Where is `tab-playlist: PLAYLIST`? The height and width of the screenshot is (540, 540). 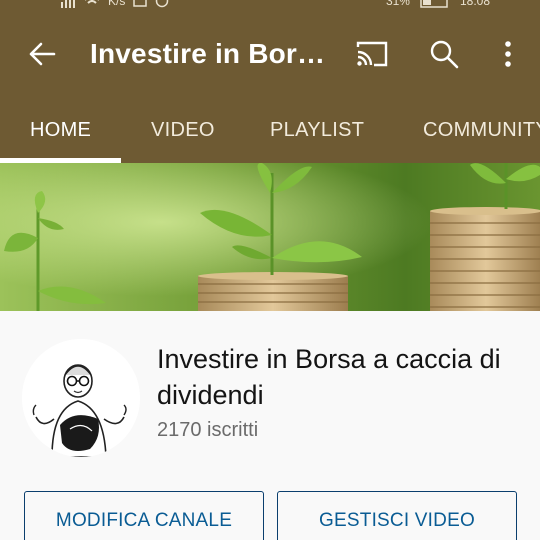
tab-playlist: PLAYLIST is located at coordinates (317, 130).